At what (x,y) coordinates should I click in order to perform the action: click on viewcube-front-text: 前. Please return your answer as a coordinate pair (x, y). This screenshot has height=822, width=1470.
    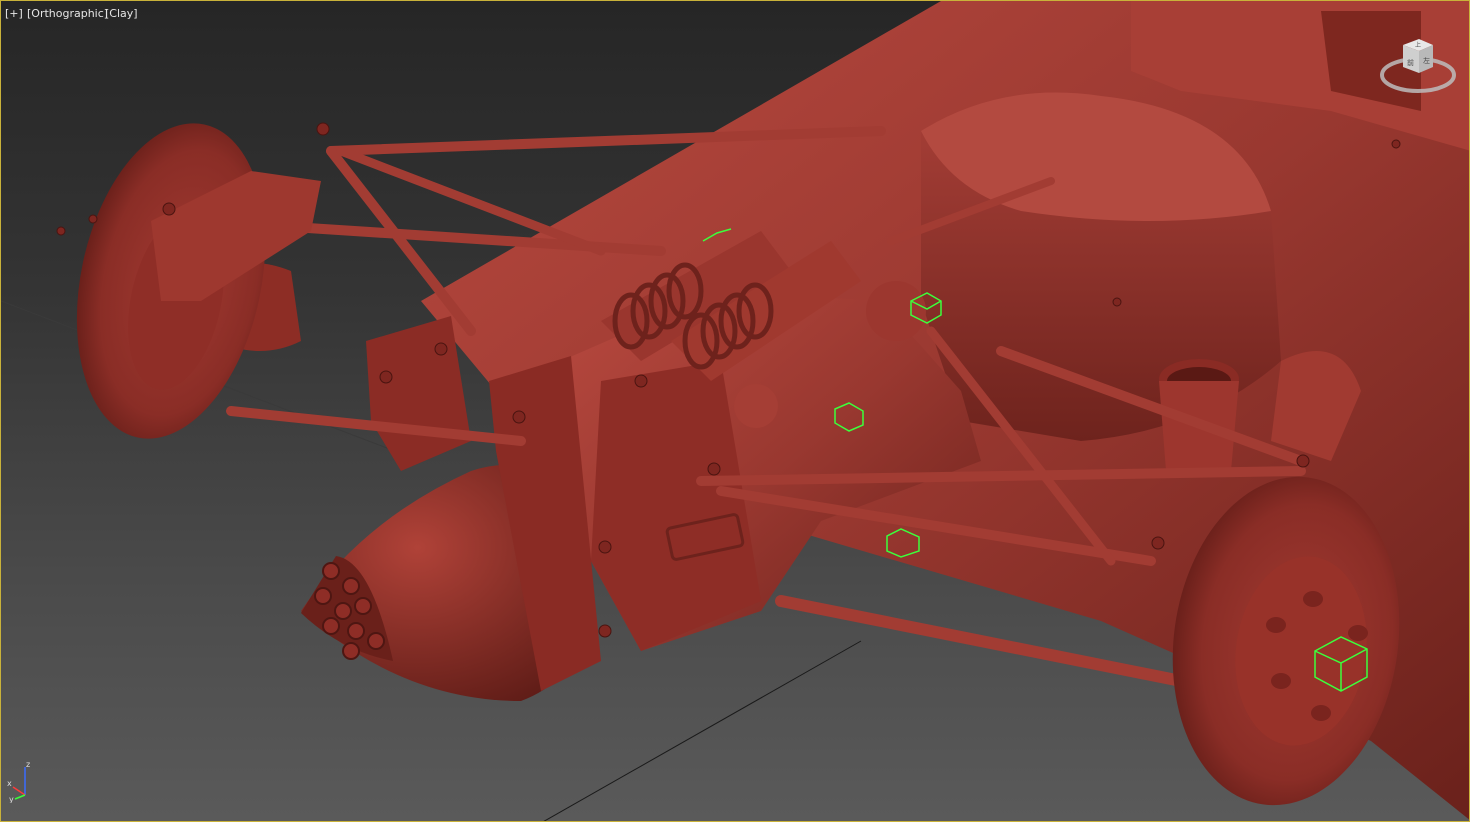
    Looking at the image, I should click on (1410, 62).